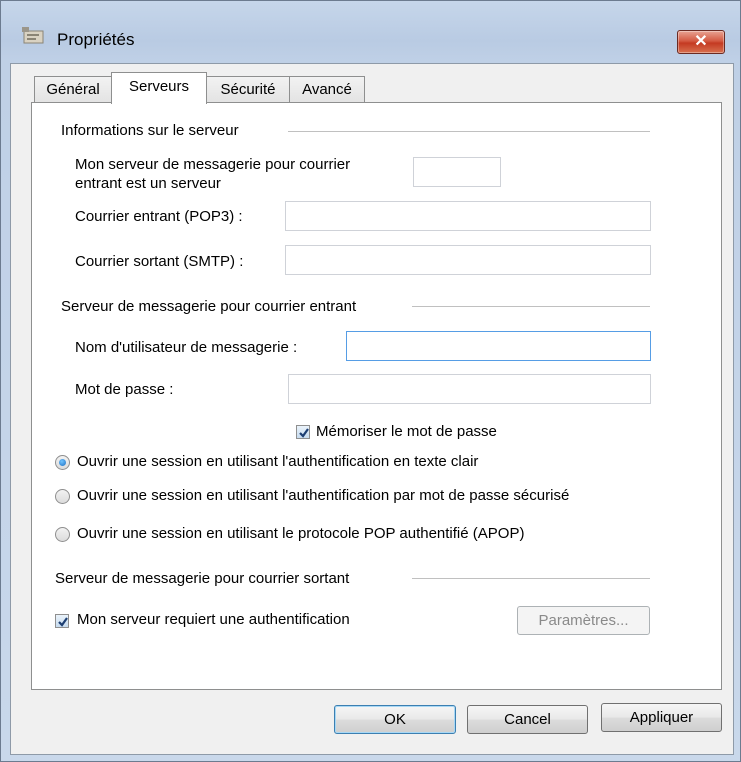  I want to click on tab-general-label: Général, so click(73, 89).